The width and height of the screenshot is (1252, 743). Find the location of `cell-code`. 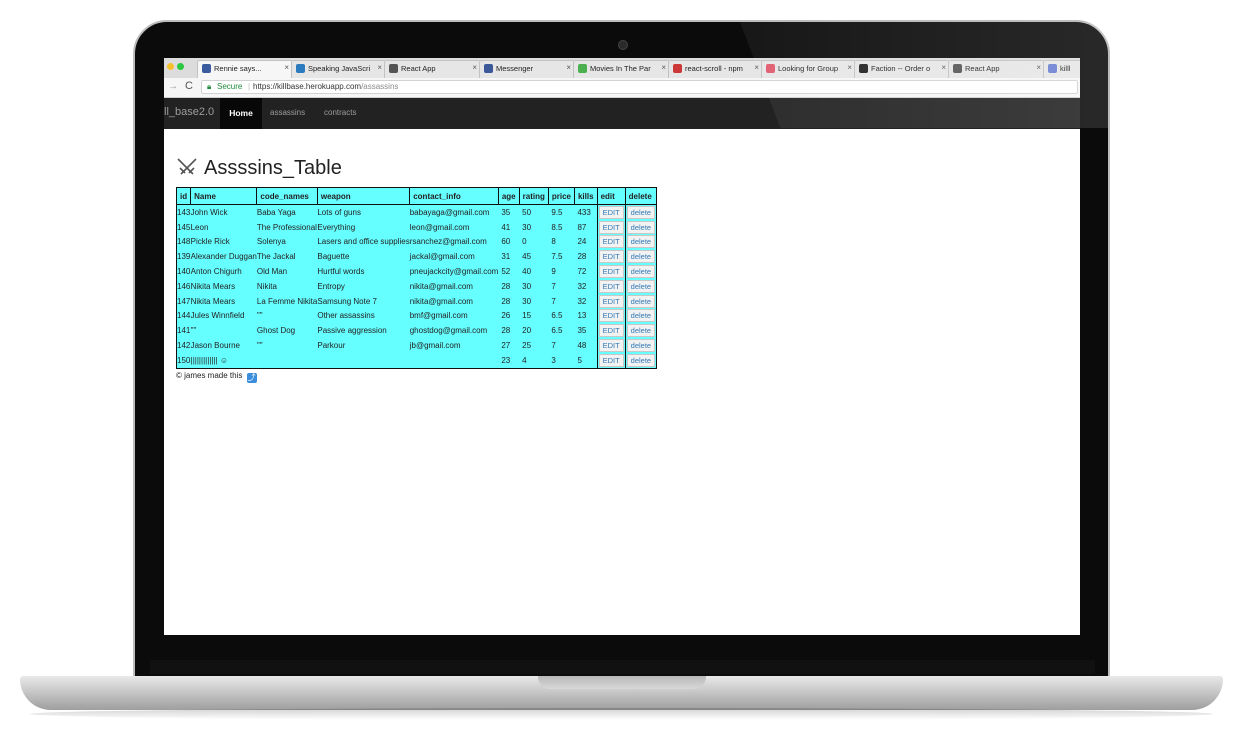

cell-code is located at coordinates (287, 360).